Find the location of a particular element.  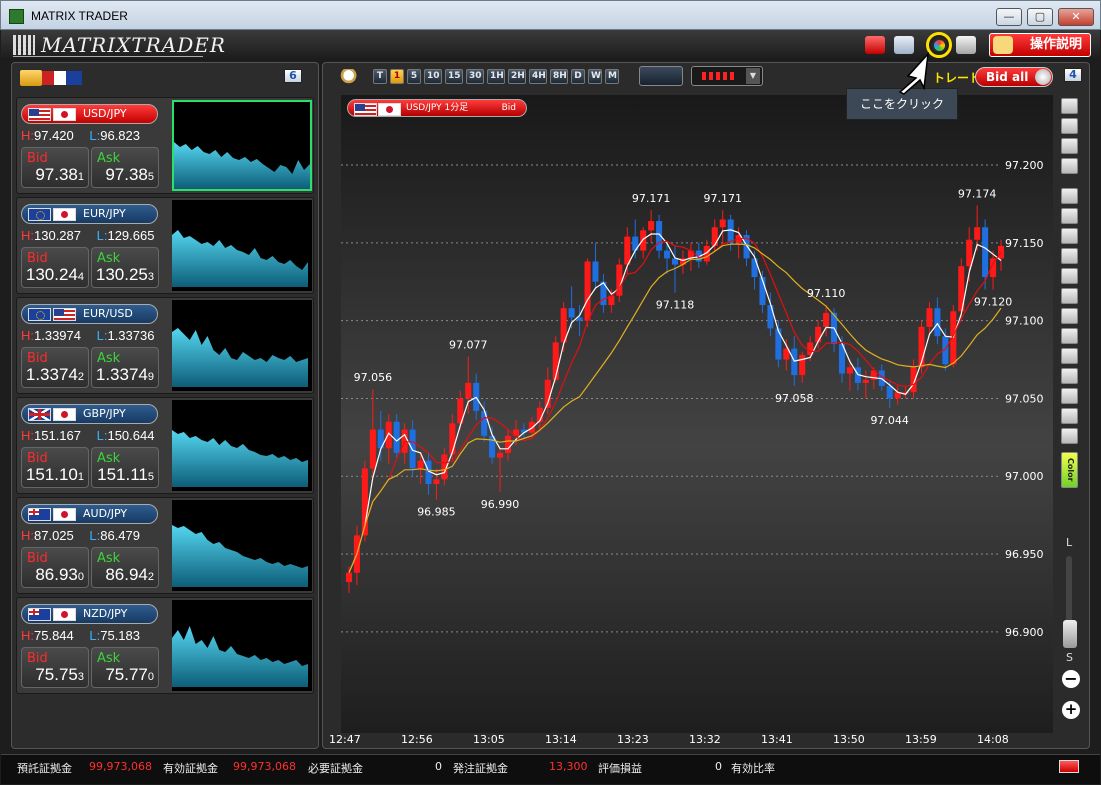

timeframe-4h-button: 4H is located at coordinates (538, 76).